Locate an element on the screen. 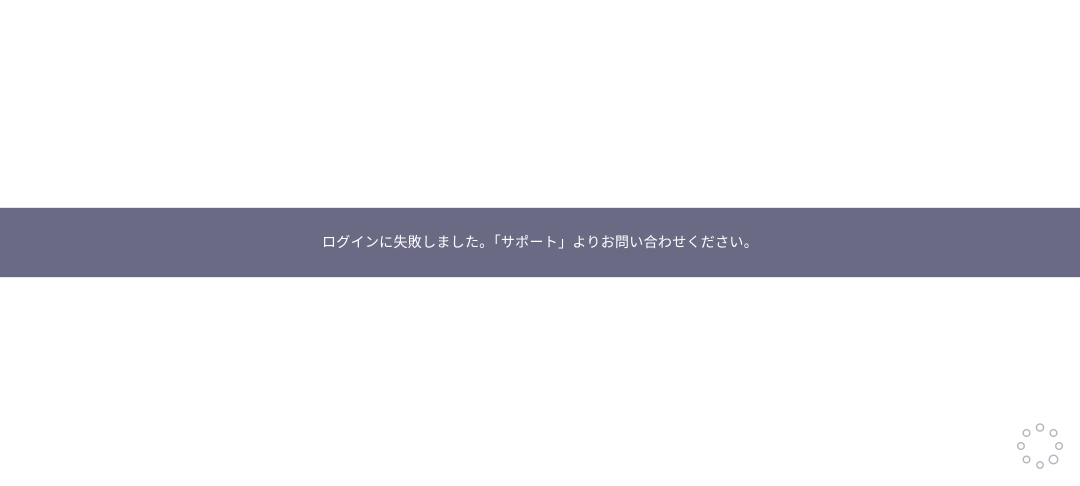 The height and width of the screenshot is (486, 1080). error-banner: ログインに失敗しました。「サポート」よりお問い合わせください。 is located at coordinates (540, 242).